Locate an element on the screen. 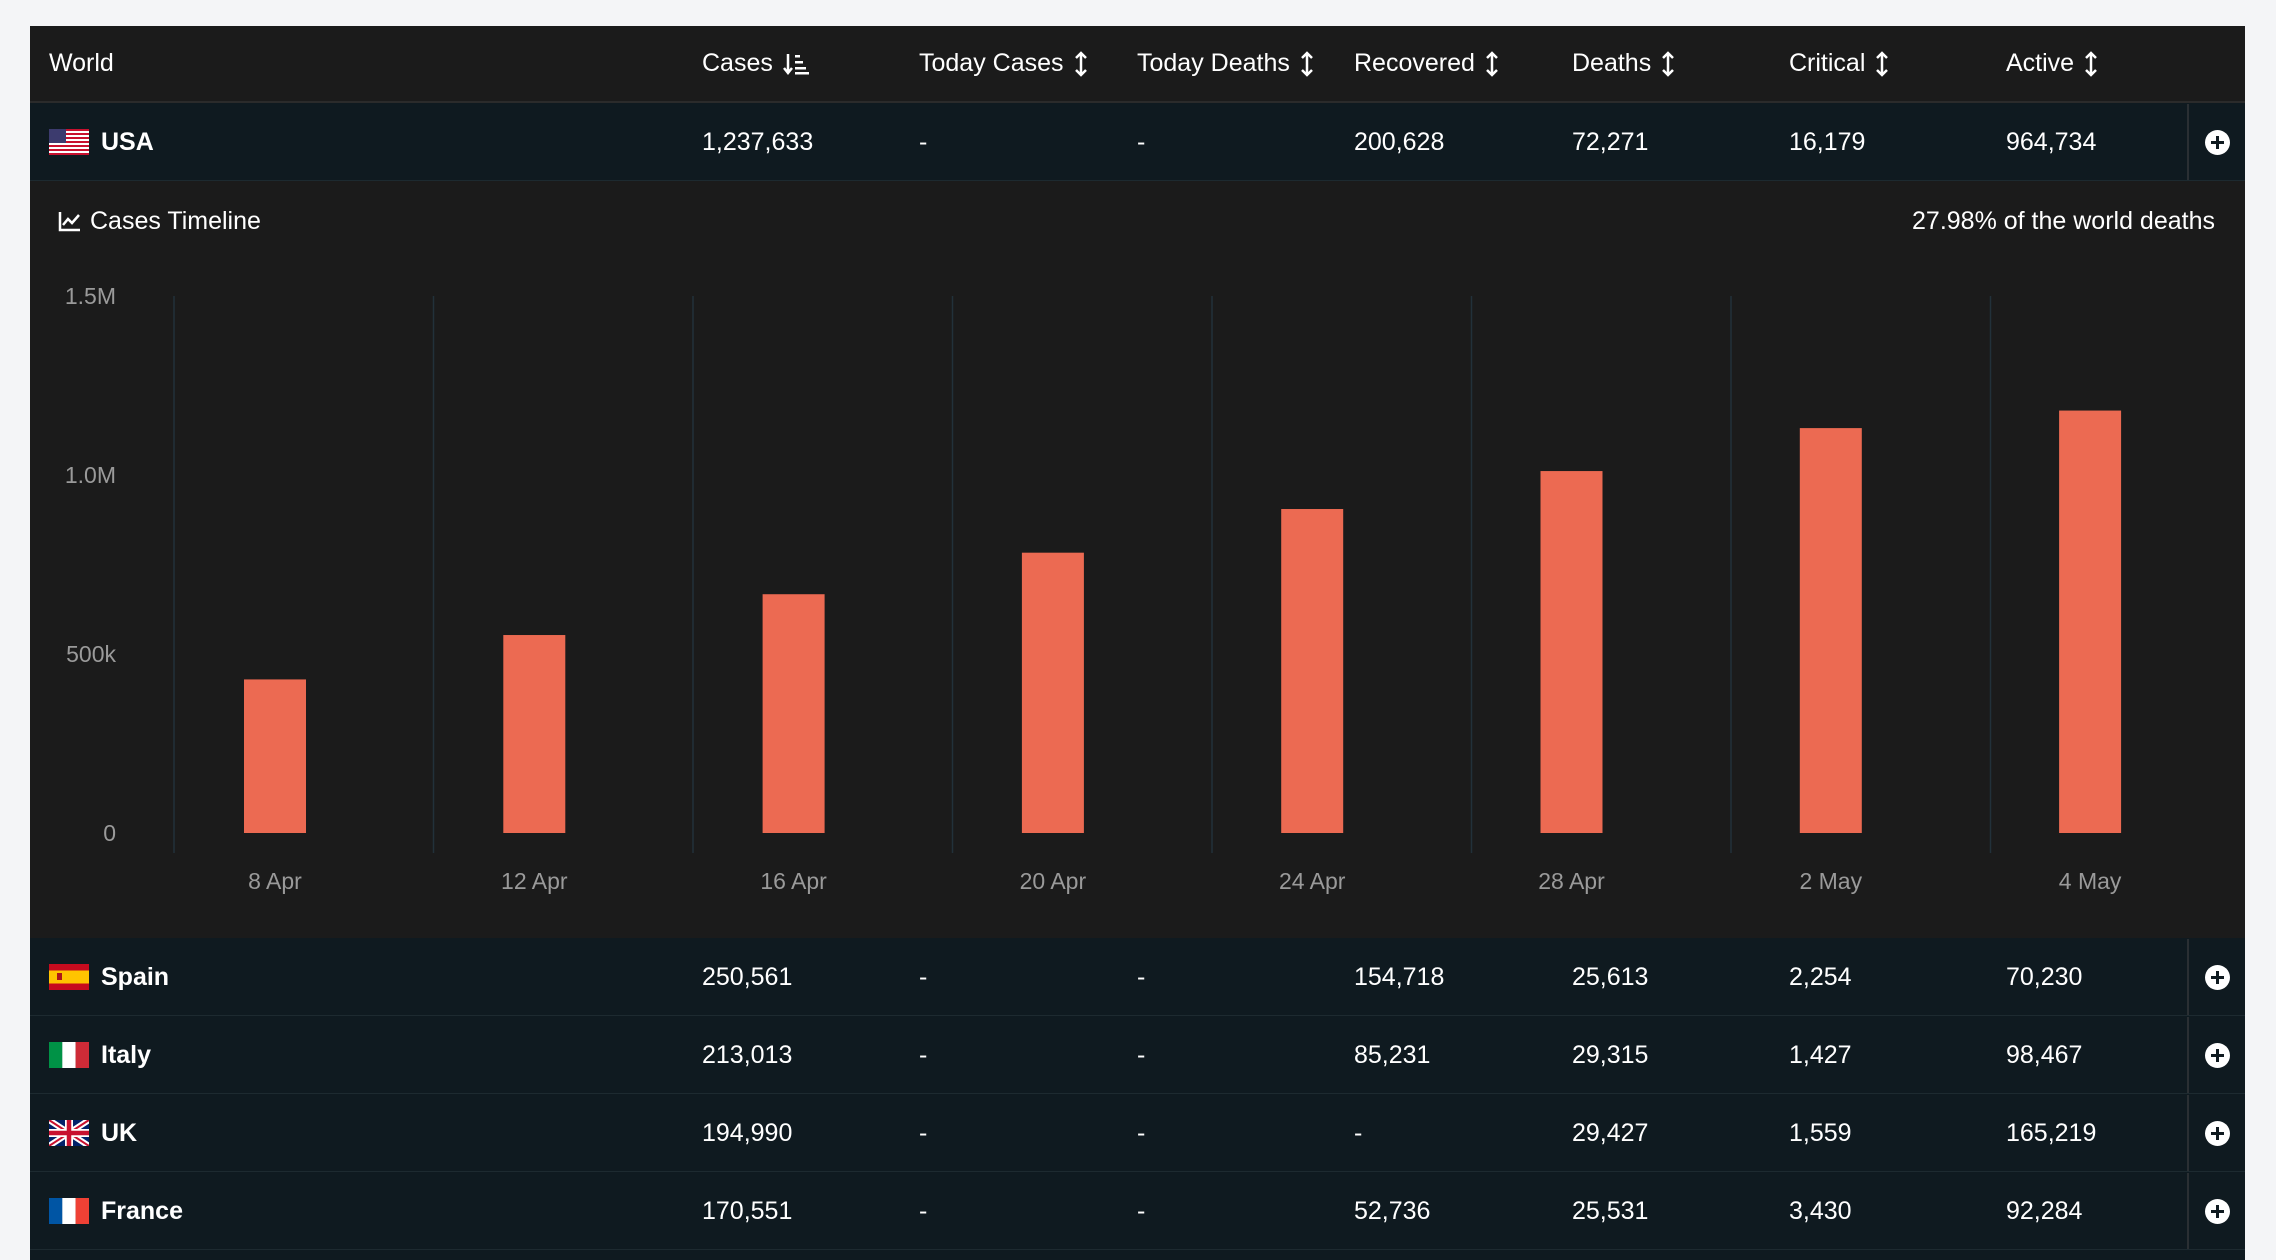  country-cell: Spain is located at coordinates (109, 977).